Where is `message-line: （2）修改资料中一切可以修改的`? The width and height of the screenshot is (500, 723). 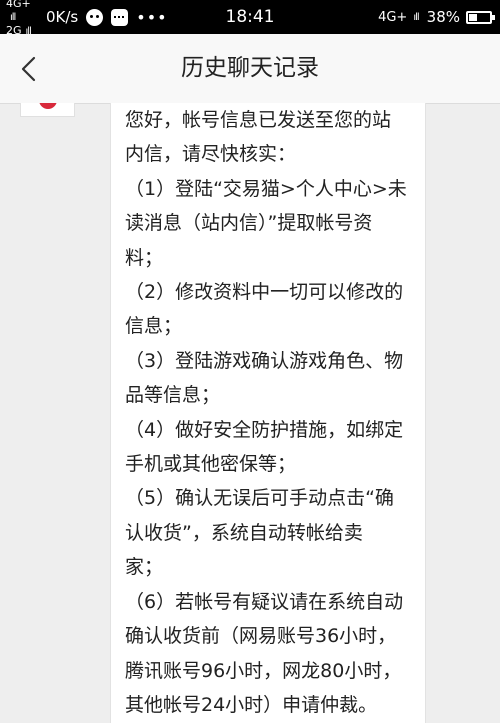
message-line: （2）修改资料中一切可以修改的 is located at coordinates (264, 292).